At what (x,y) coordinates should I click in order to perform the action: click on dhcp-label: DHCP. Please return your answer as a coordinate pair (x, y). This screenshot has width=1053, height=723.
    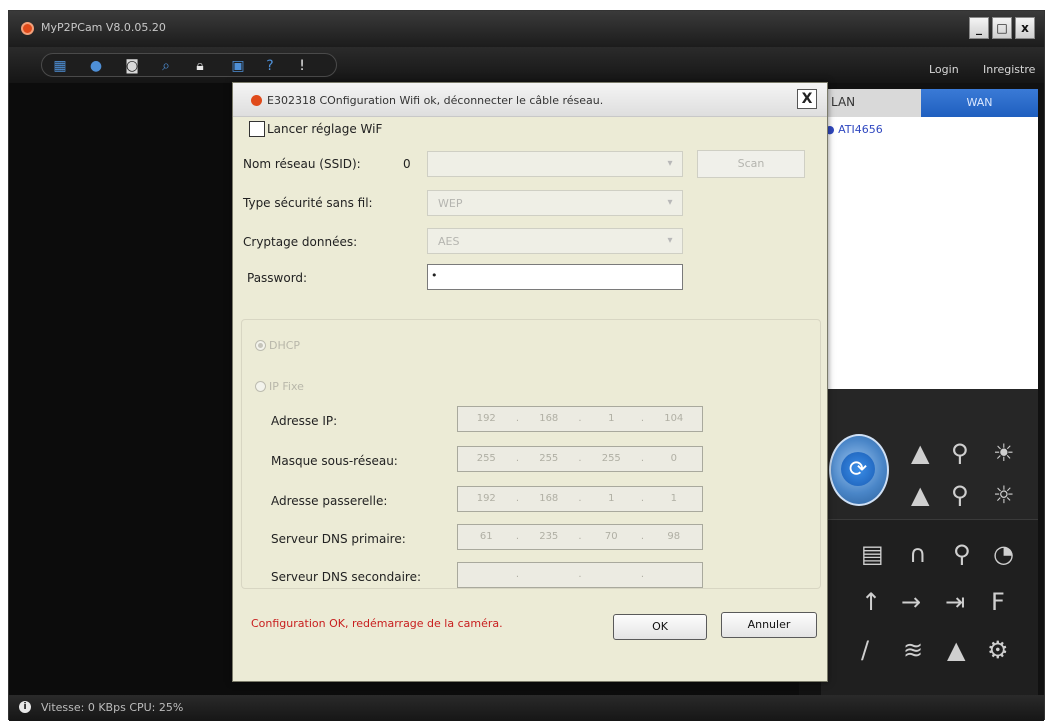
    Looking at the image, I should click on (285, 345).